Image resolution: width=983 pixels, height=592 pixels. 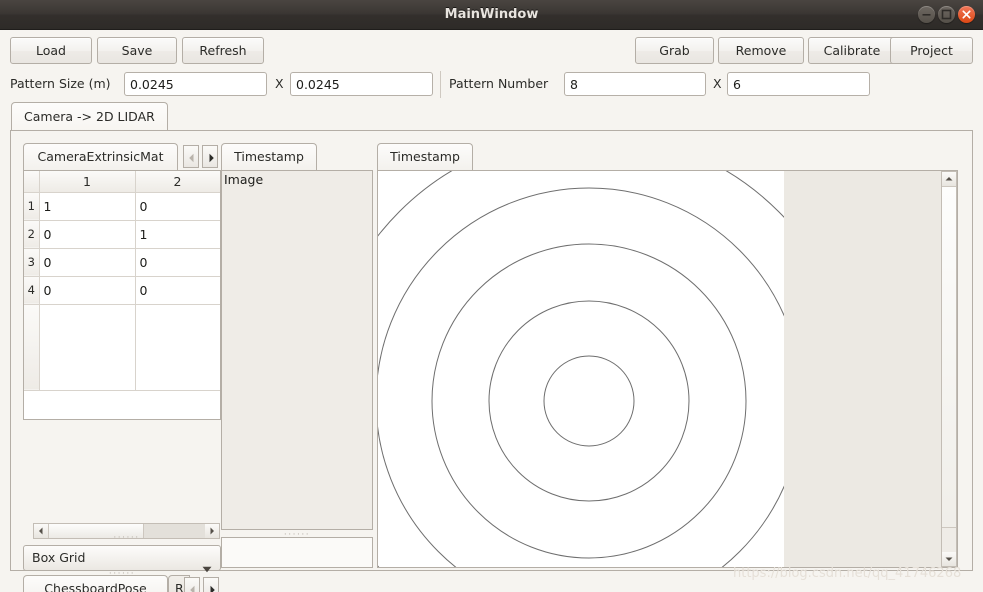 I want to click on table-row: 1 1 0, so click(x=122, y=206).